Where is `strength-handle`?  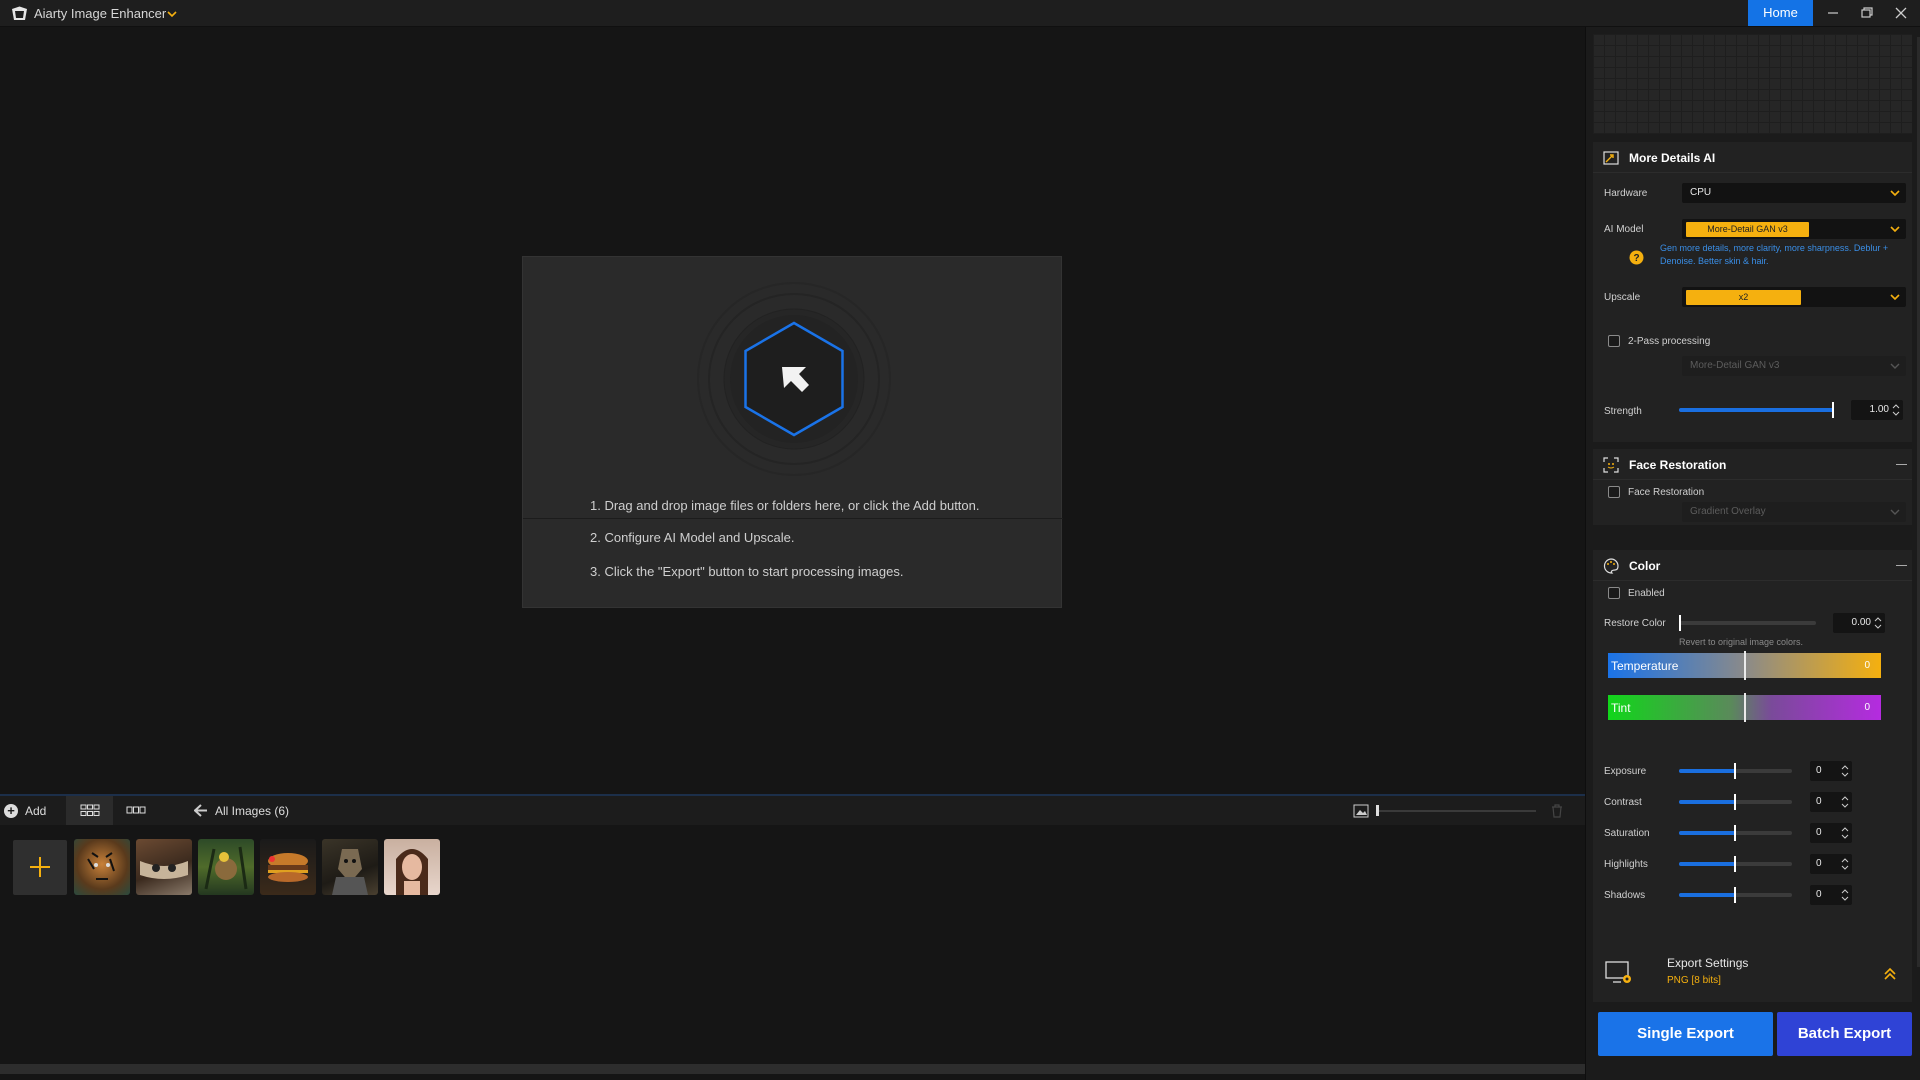
strength-handle is located at coordinates (1833, 410).